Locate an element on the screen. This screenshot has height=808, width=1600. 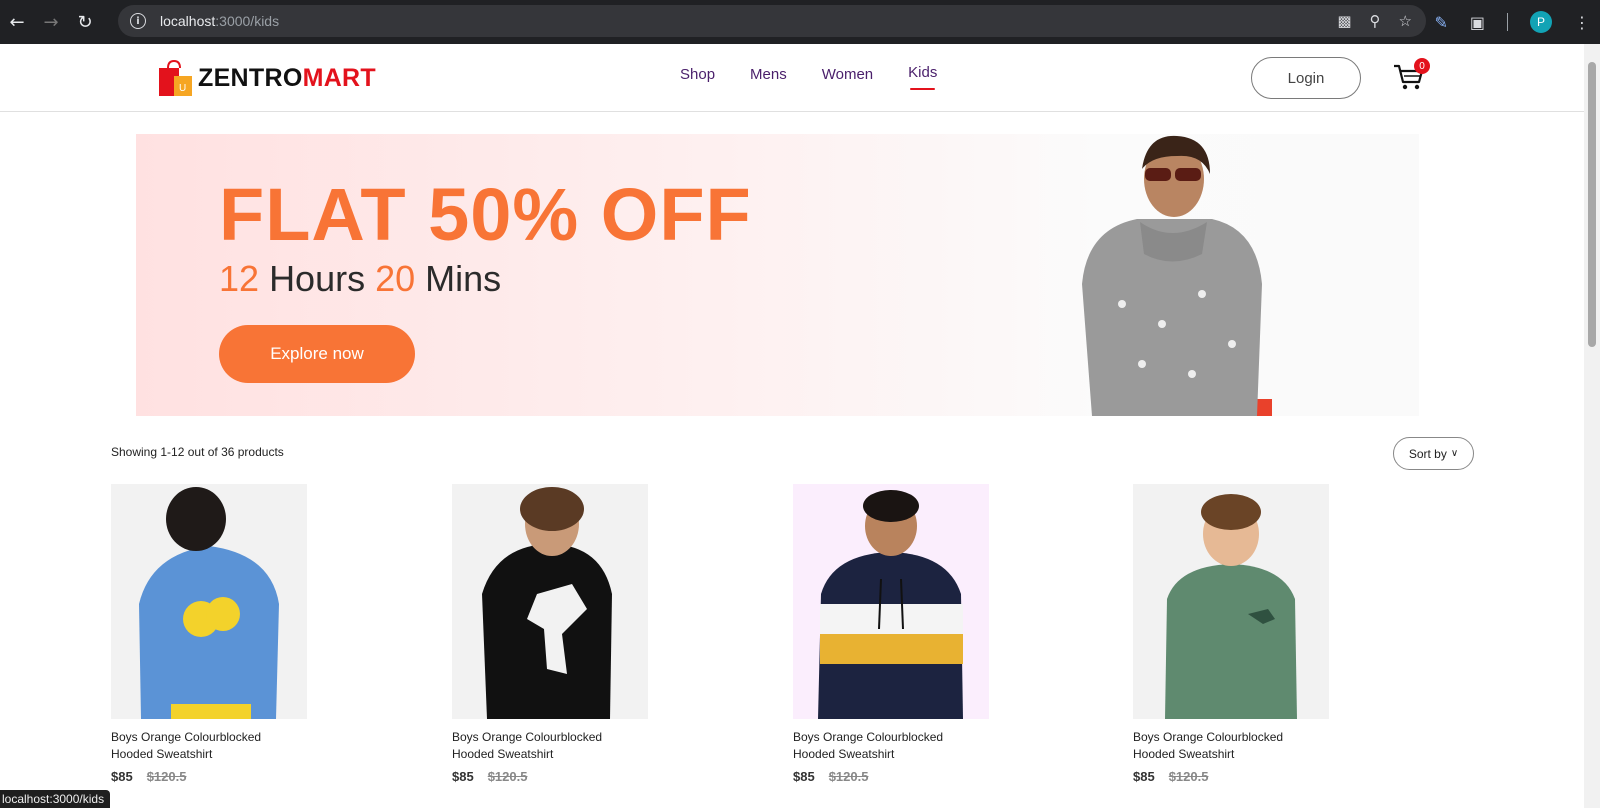
site-info-icon: i is located at coordinates (138, 21).